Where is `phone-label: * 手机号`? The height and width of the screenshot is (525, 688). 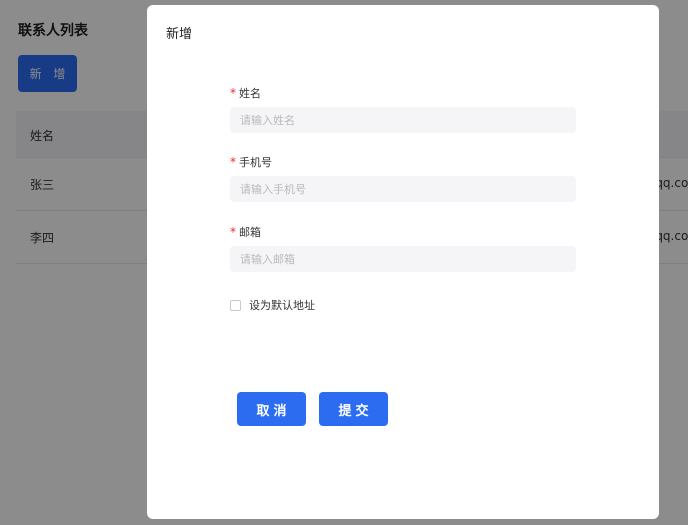 phone-label: * 手机号 is located at coordinates (403, 162).